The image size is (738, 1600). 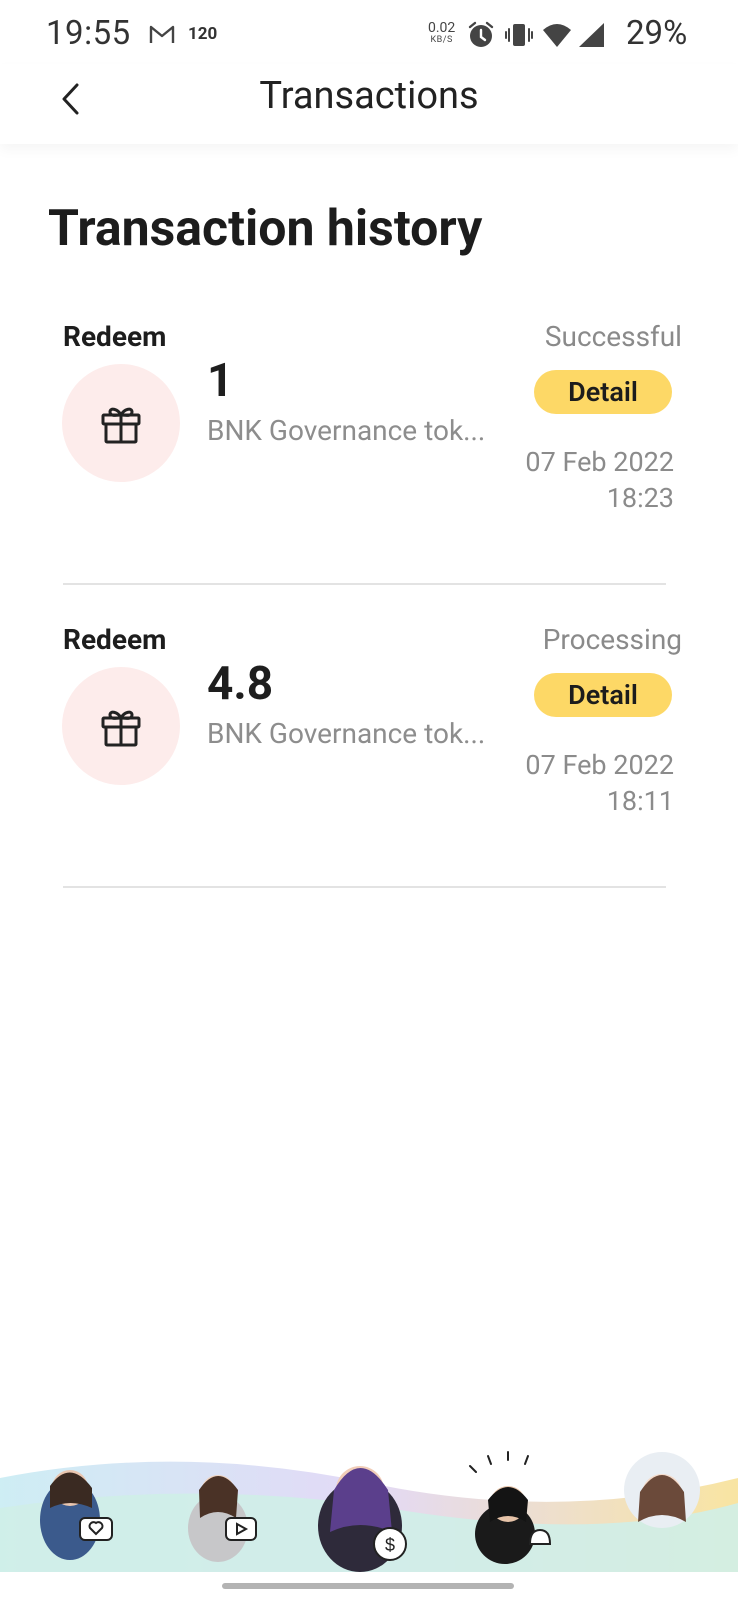 What do you see at coordinates (557, 35) in the screenshot?
I see `wifi-icon` at bounding box center [557, 35].